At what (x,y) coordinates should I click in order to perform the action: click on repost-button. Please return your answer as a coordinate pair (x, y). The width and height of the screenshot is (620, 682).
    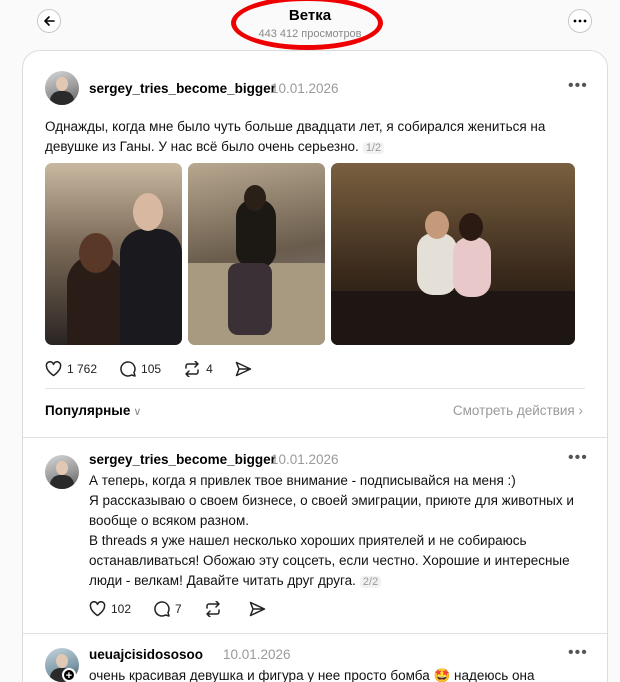
    Looking at the image, I should click on (215, 608).